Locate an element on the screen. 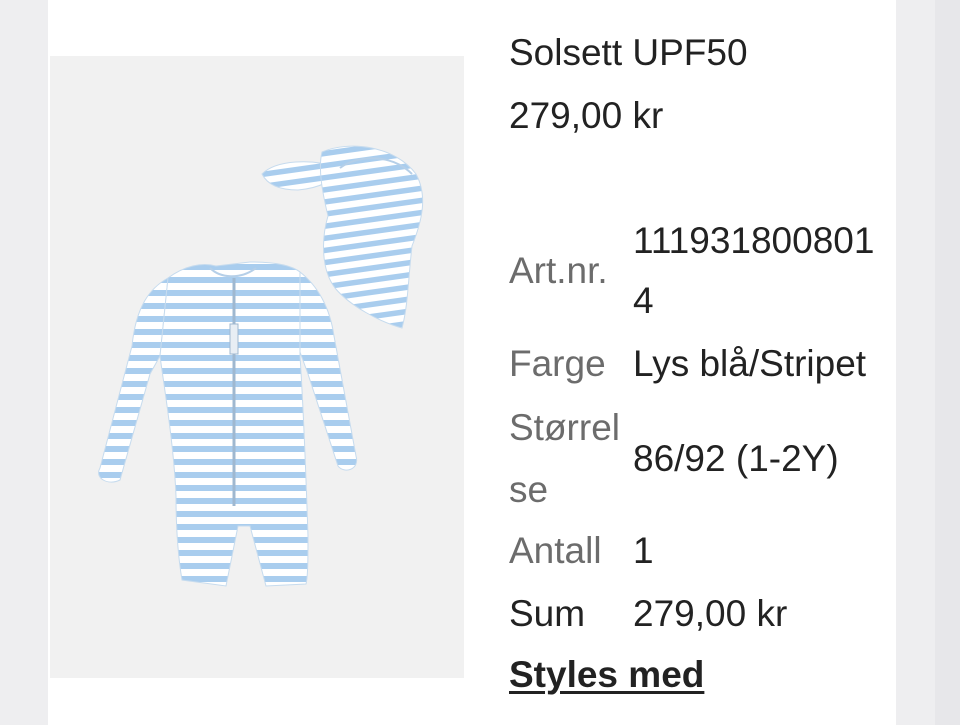 The height and width of the screenshot is (725, 960). article-number-label: Art.nr. is located at coordinates (558, 270).